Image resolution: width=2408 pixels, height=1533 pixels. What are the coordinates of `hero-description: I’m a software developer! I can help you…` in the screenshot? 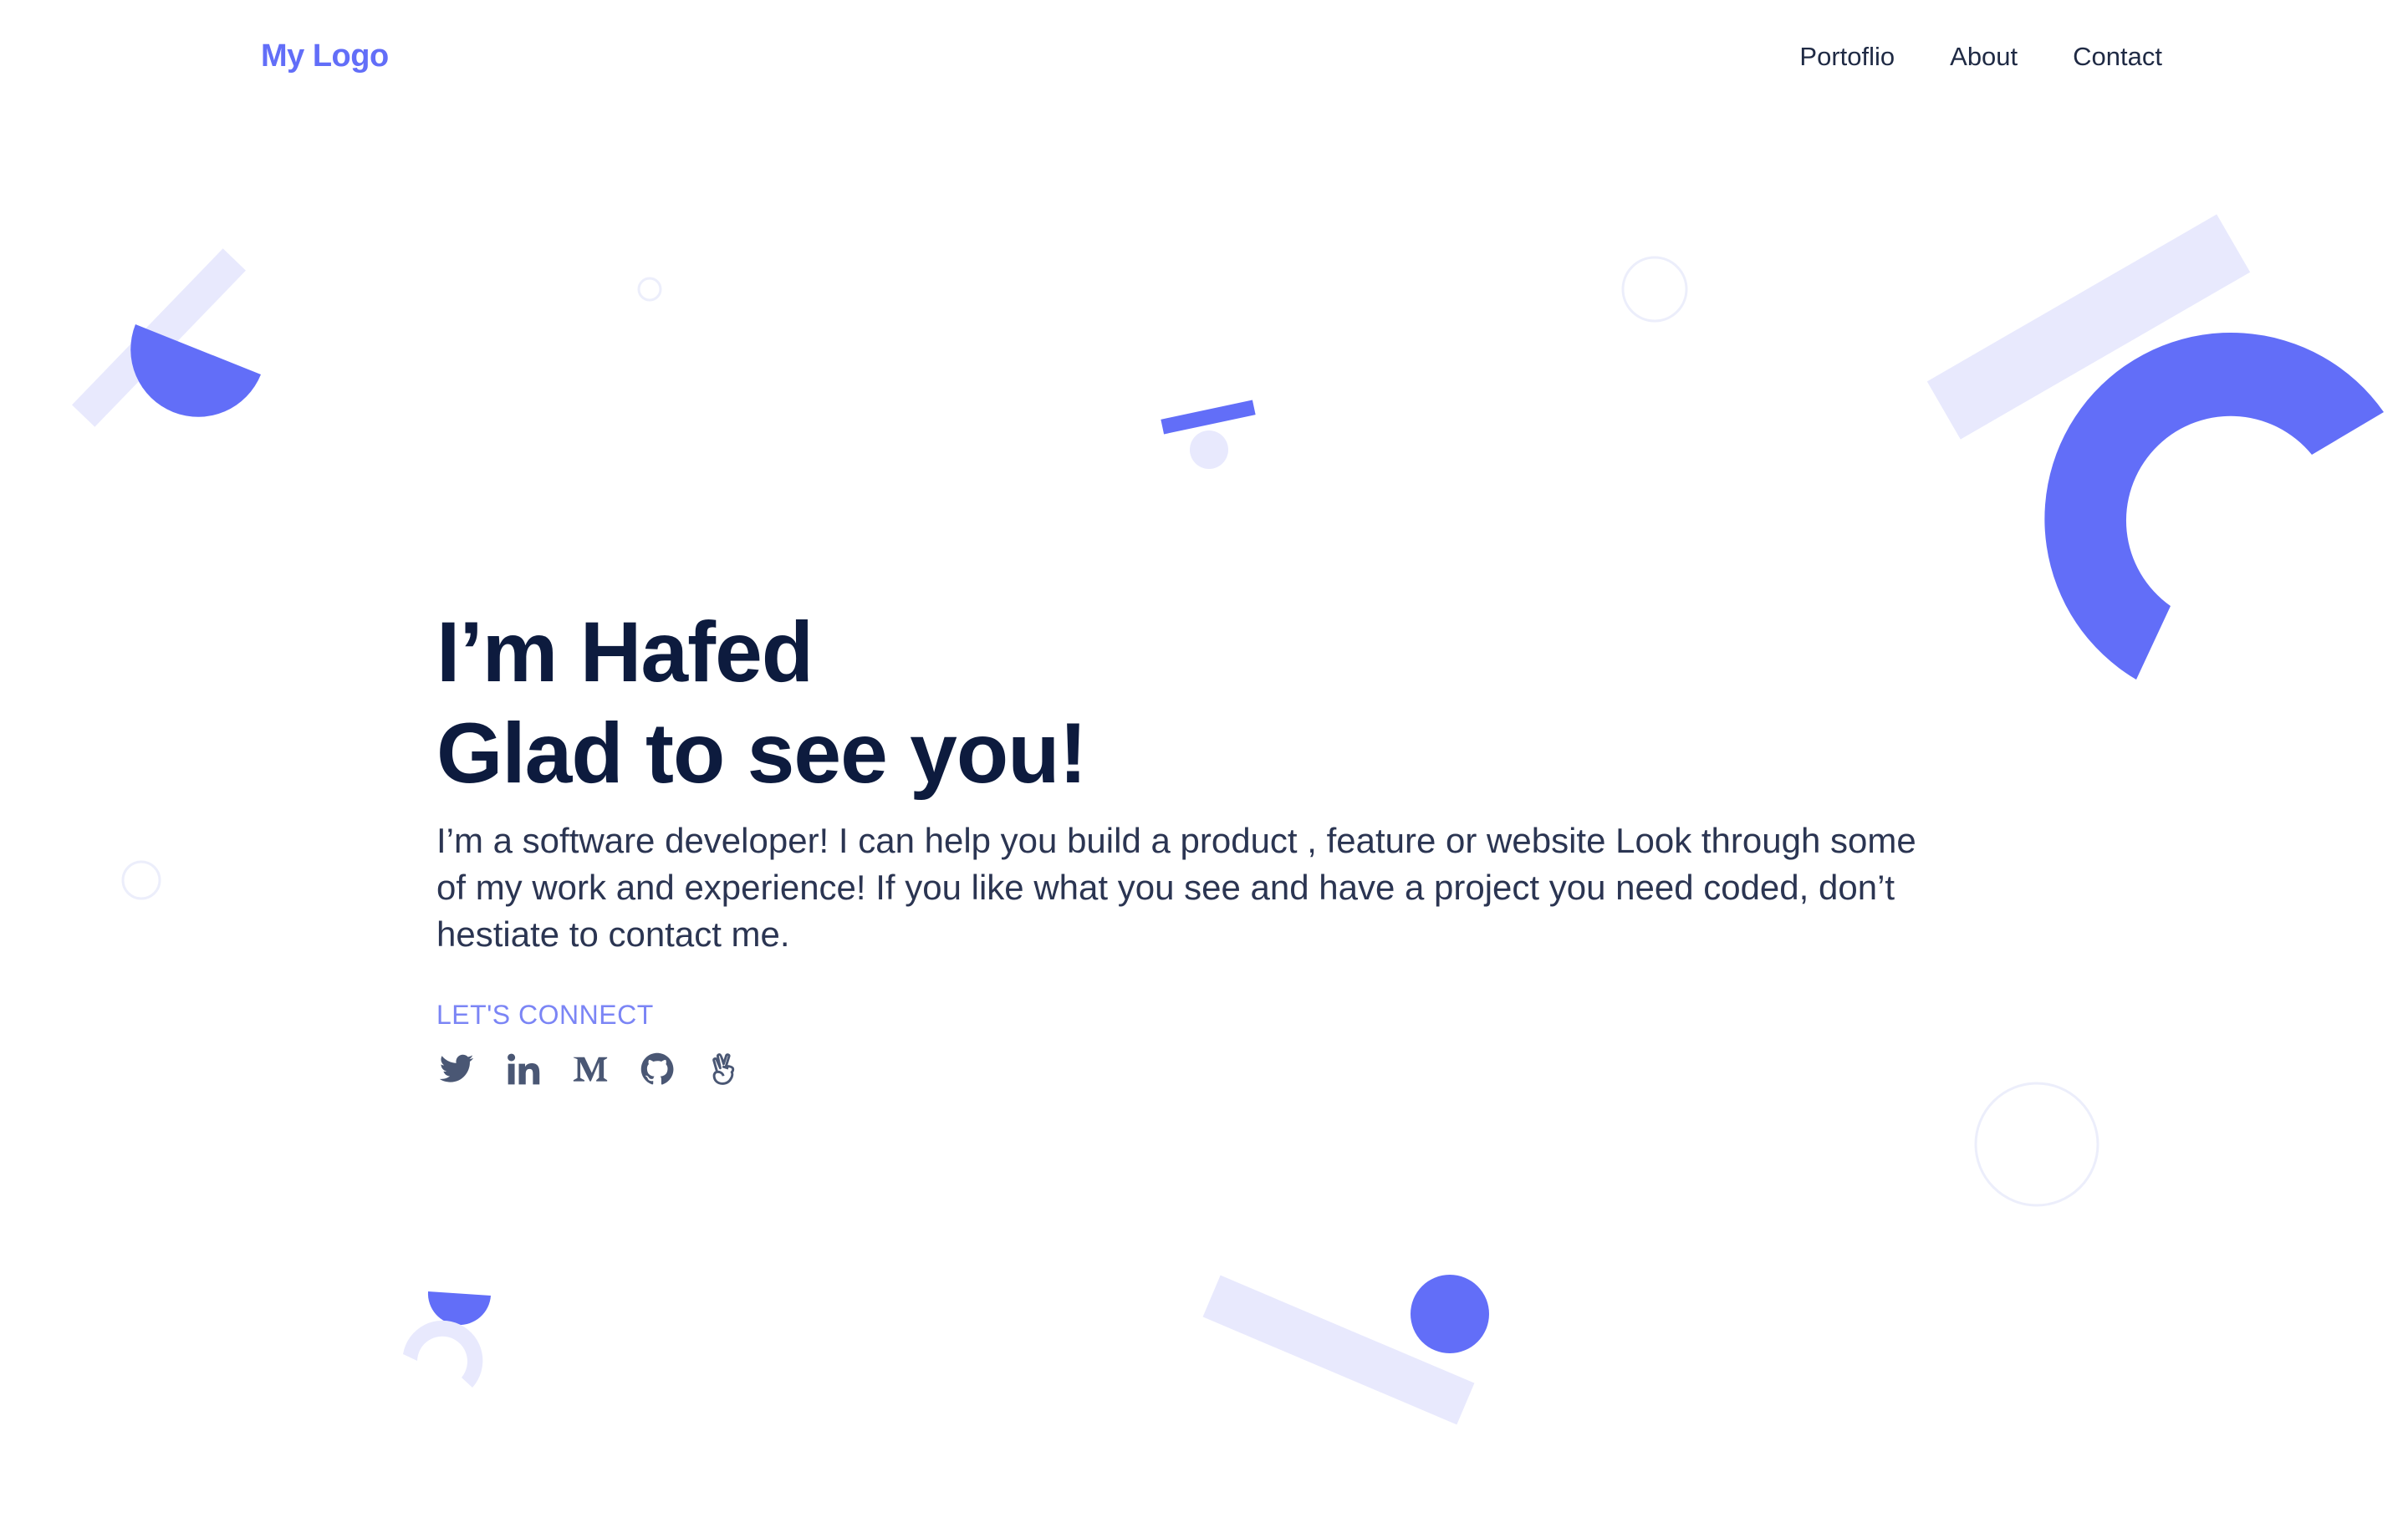 It's located at (1176, 888).